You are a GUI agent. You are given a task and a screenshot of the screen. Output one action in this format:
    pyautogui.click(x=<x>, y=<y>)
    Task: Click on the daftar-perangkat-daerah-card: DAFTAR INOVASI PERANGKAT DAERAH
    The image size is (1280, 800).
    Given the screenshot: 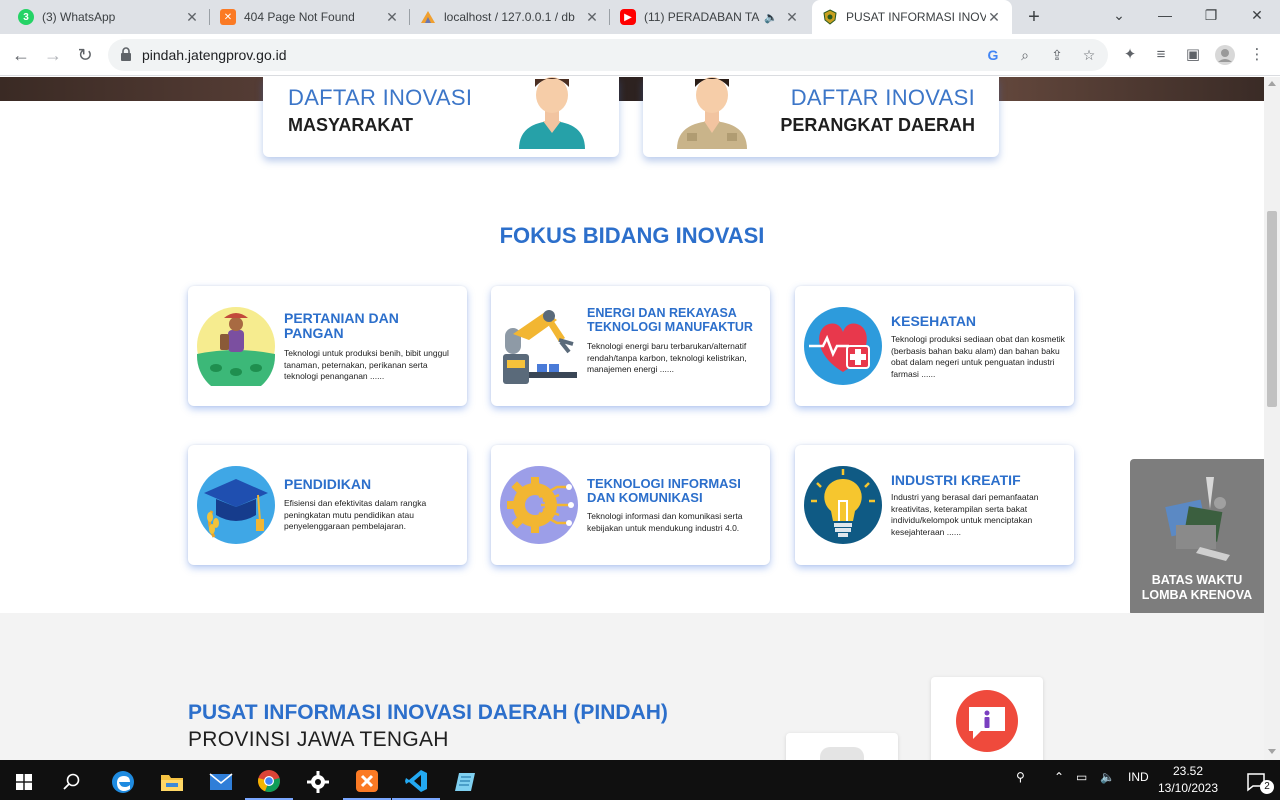 What is the action you would take?
    pyautogui.click(x=821, y=117)
    